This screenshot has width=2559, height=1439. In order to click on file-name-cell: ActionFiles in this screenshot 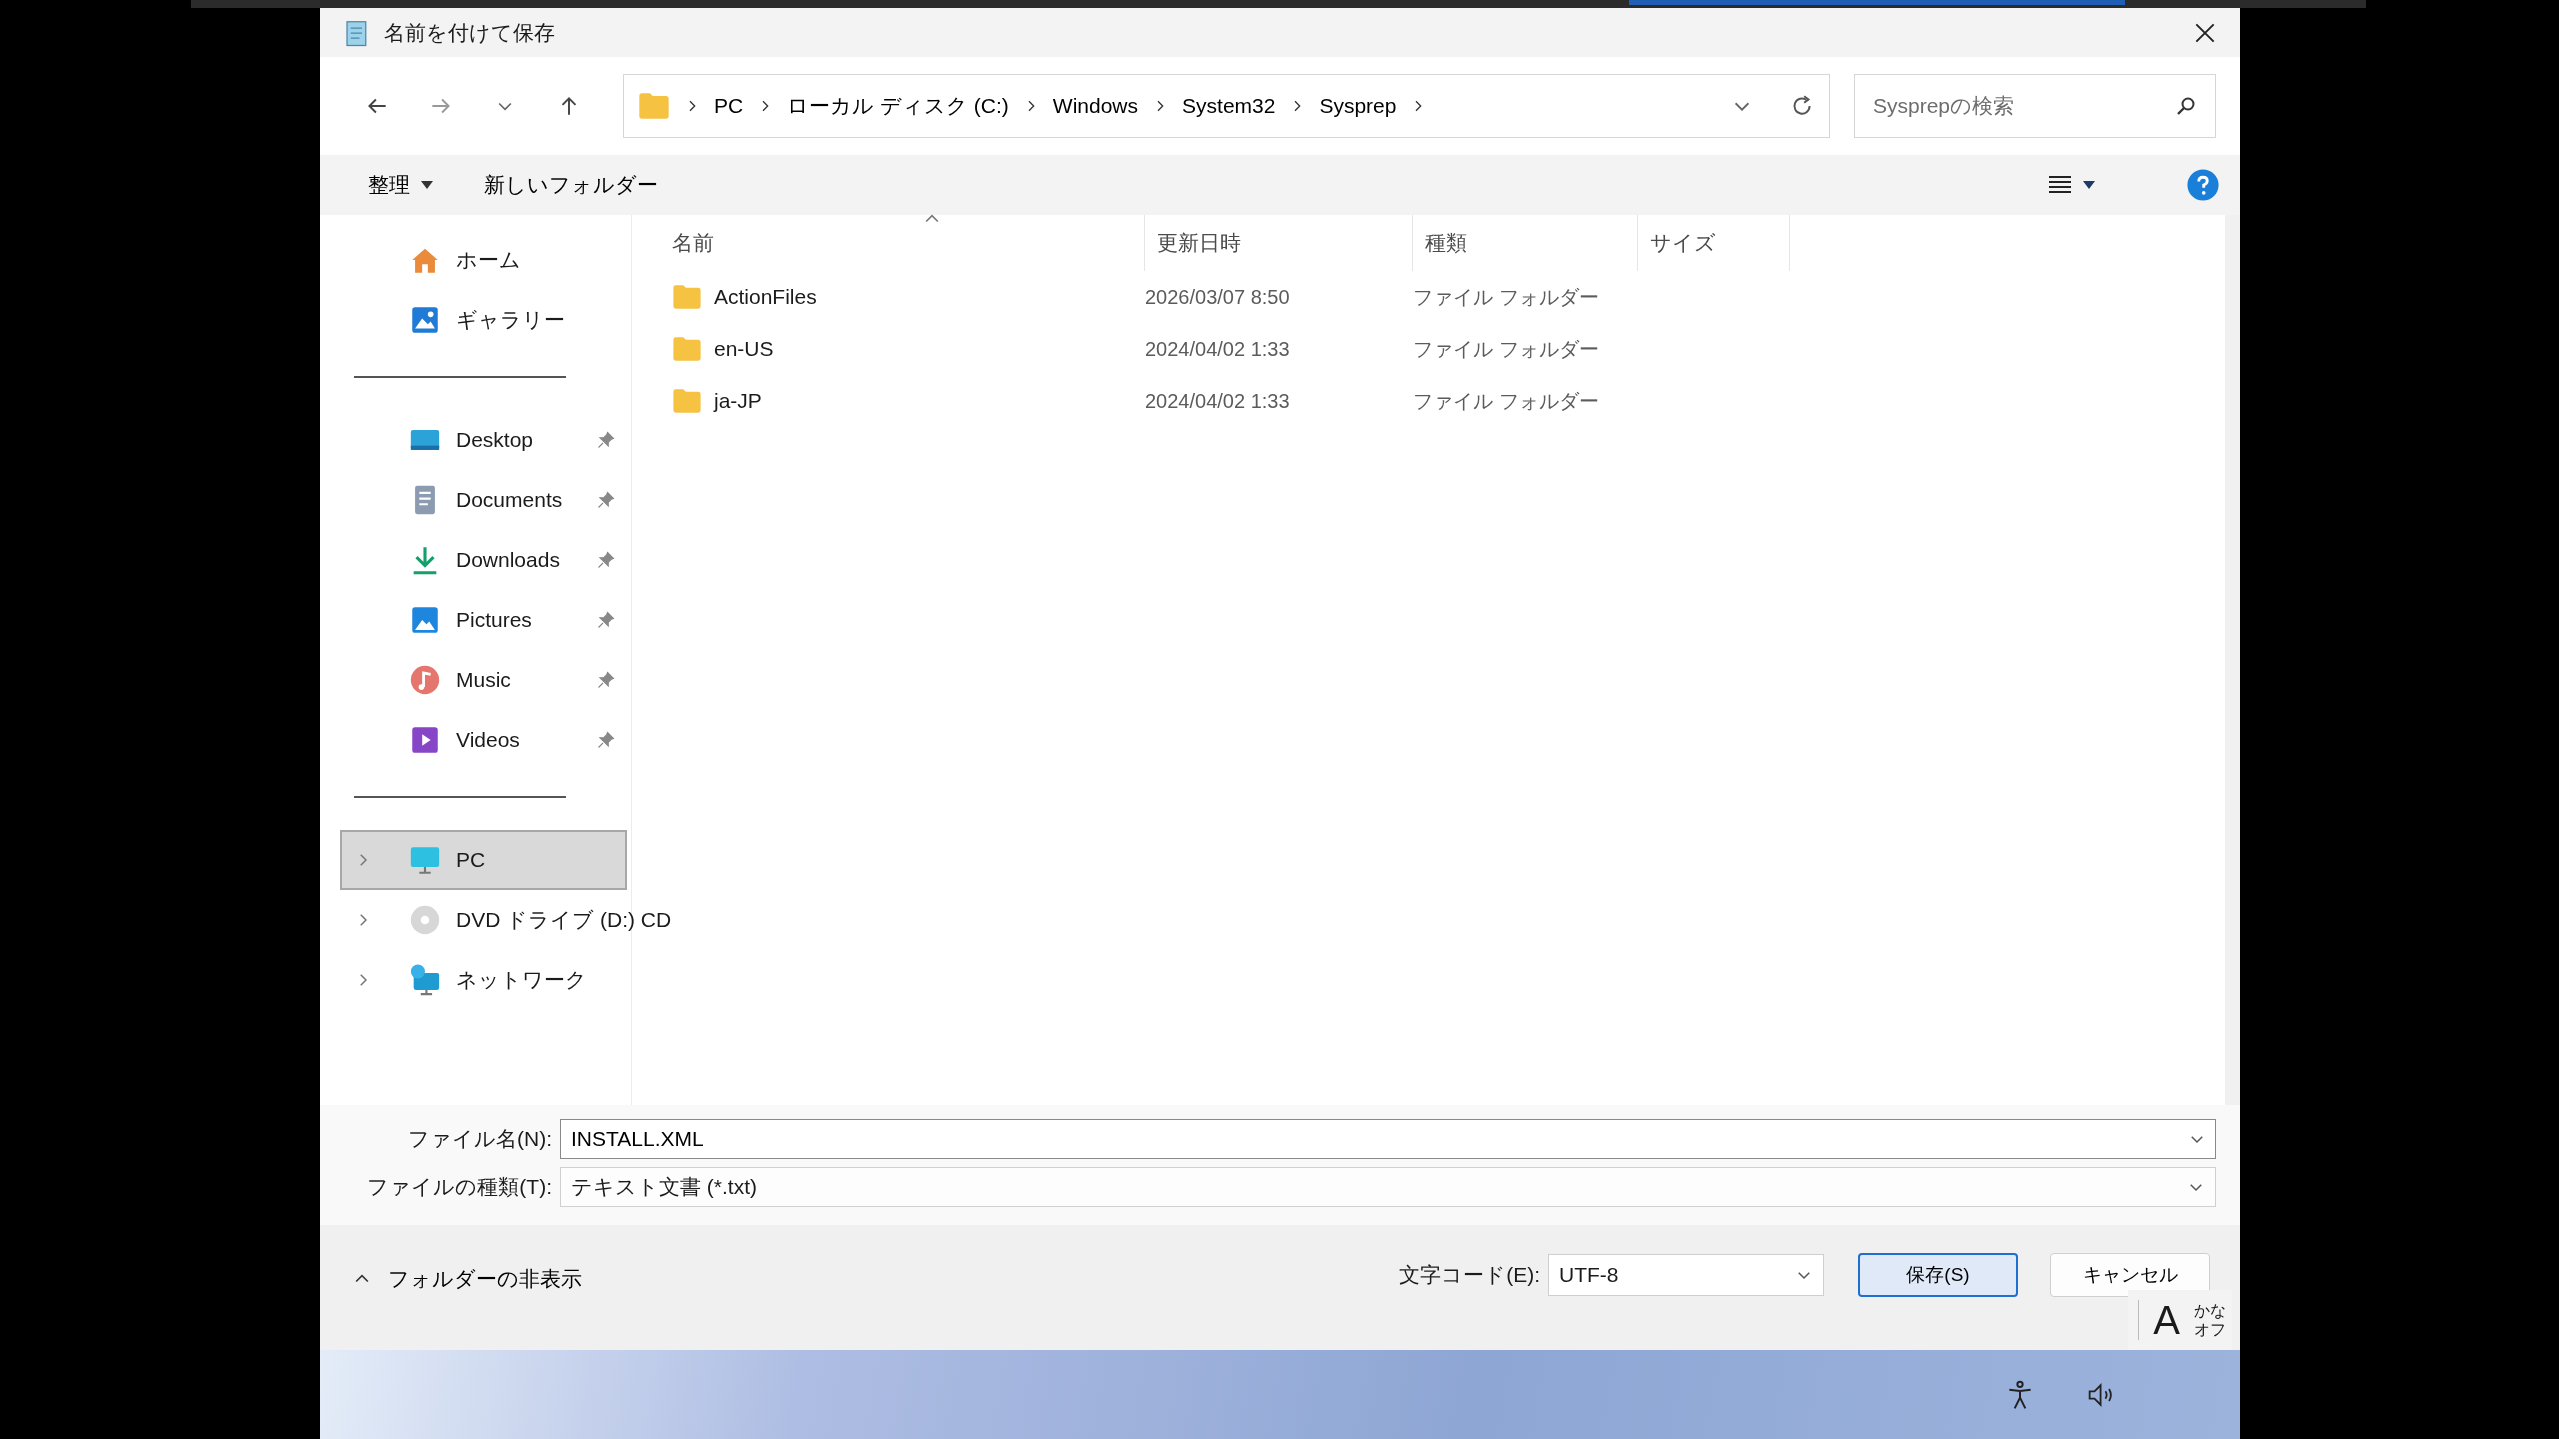, I will do `click(765, 297)`.